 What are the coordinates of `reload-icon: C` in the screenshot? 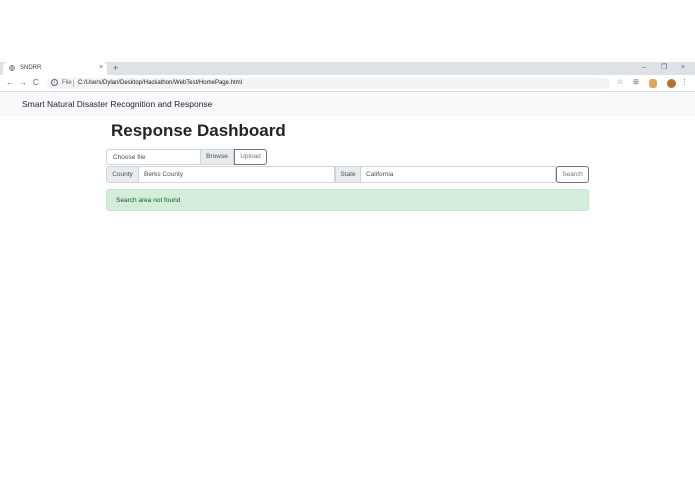 It's located at (36, 83).